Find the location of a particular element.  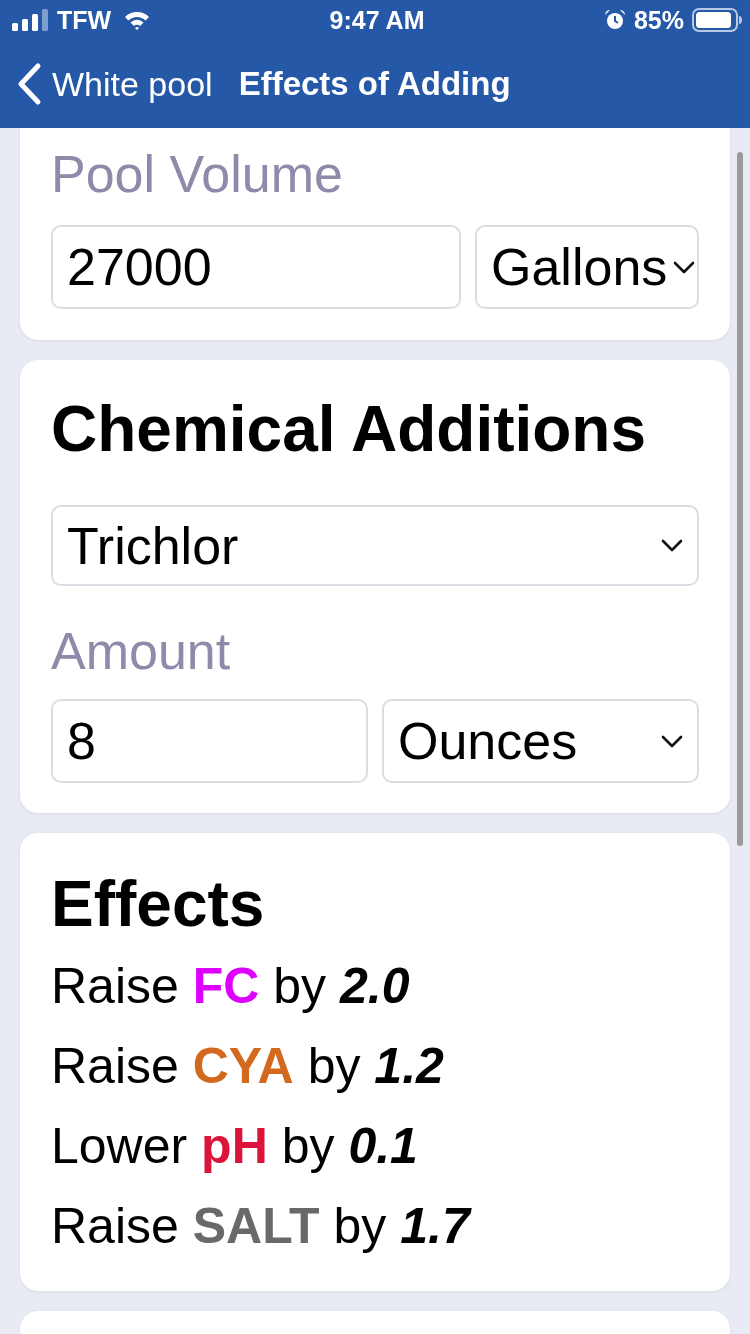

chemical-dropdown: Trichlor is located at coordinates (375, 545).